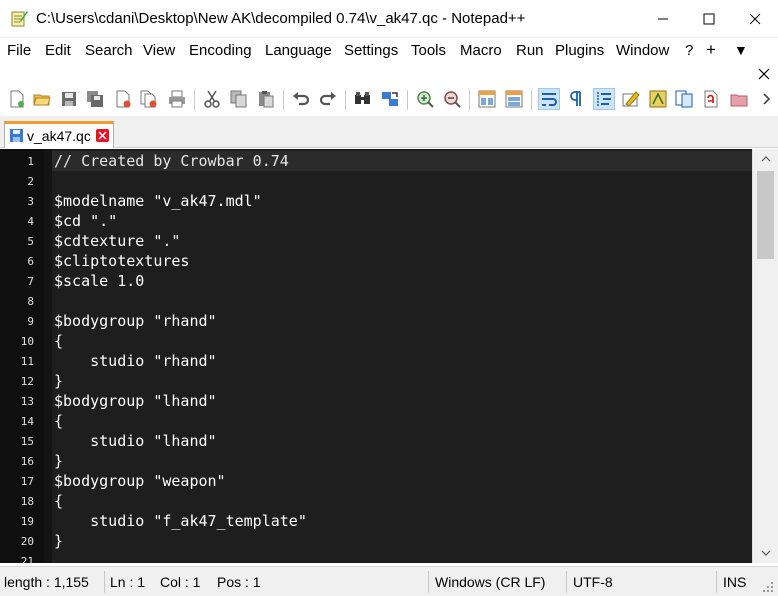 The image size is (778, 596). I want to click on close-button, so click(755, 19).